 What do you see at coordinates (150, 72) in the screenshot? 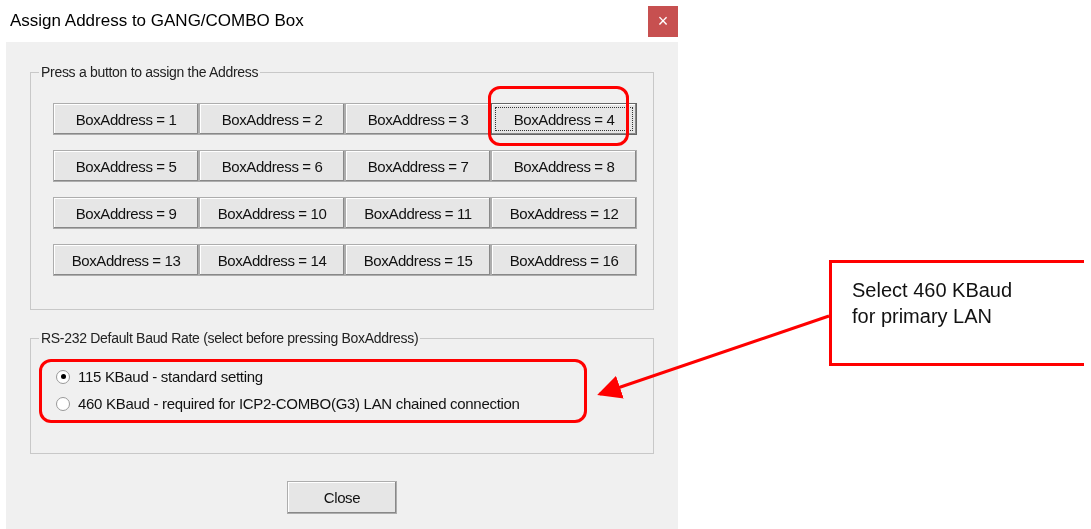
I see `group-title: Press a button to assign the Address` at bounding box center [150, 72].